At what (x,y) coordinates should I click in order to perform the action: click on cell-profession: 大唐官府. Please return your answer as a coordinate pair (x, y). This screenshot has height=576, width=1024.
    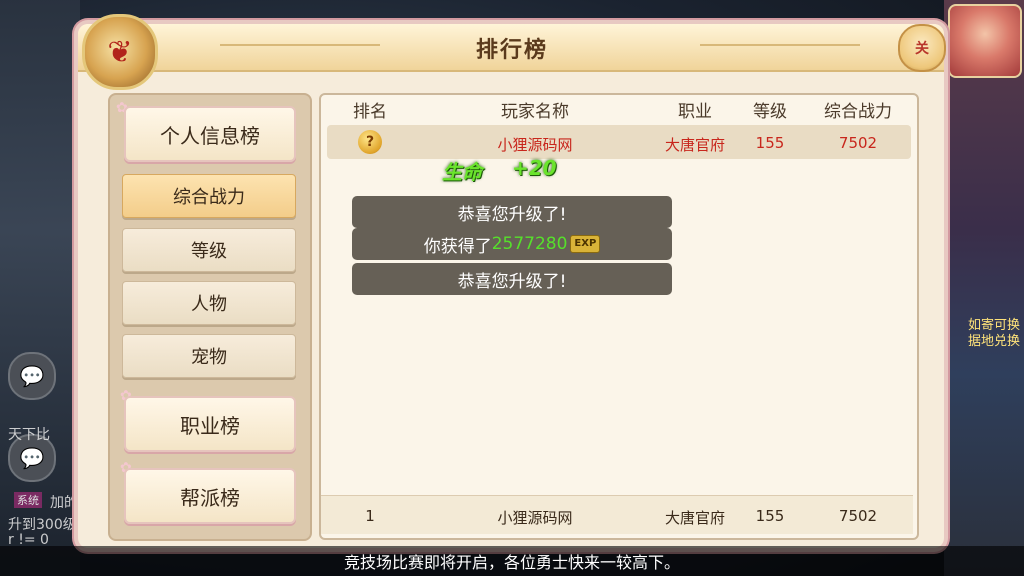
    Looking at the image, I should click on (694, 145).